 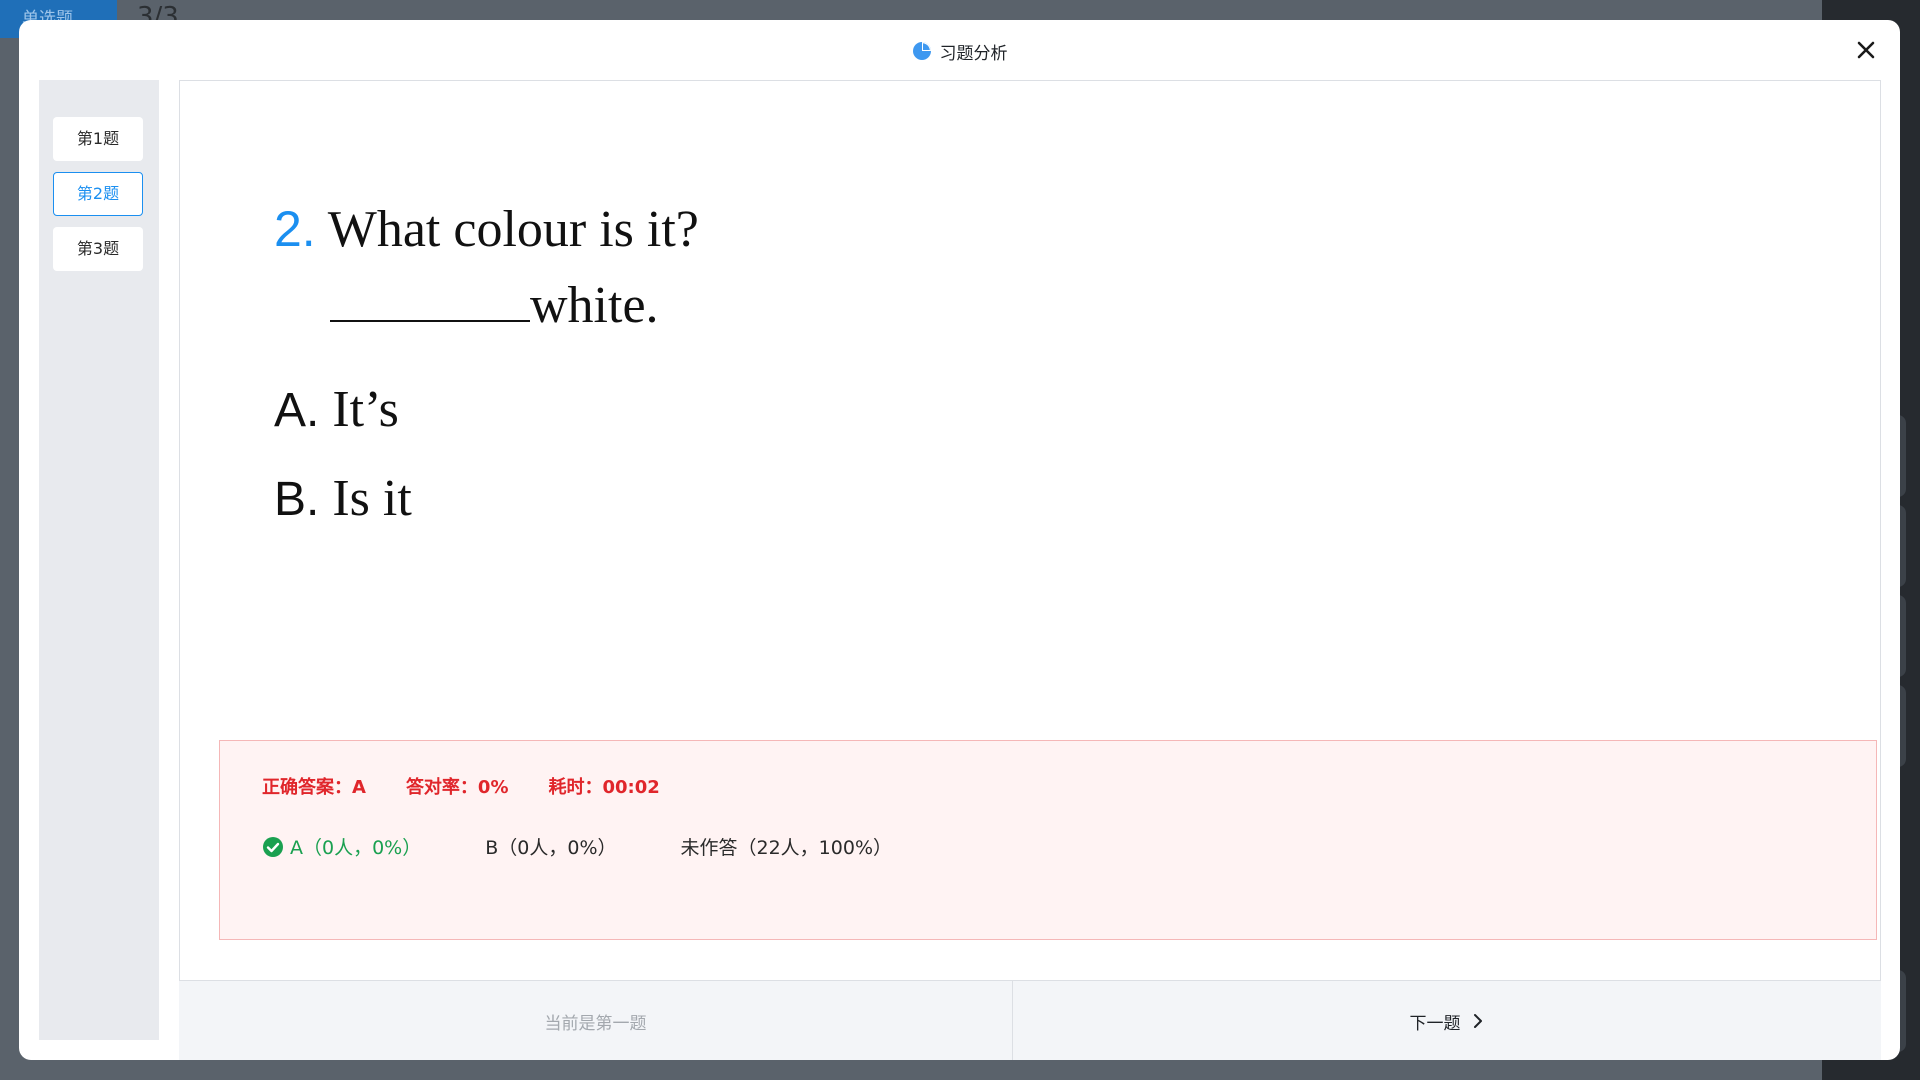 I want to click on distribution-label: A（0人，0%）, so click(x=356, y=848).